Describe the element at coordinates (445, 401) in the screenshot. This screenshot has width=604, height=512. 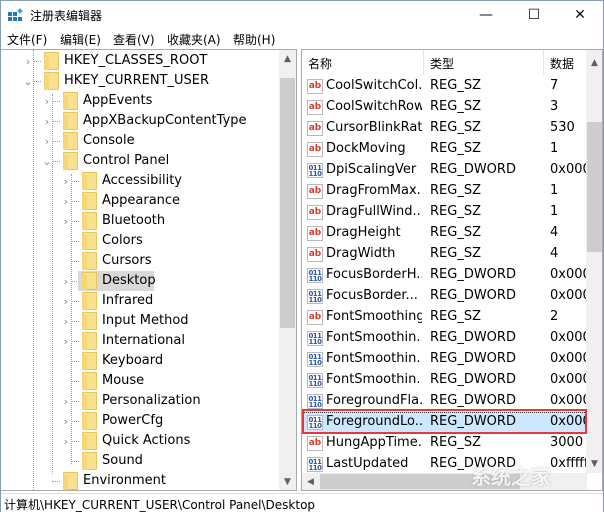
I see `value-row: 011 110ForegroundFla... REG_DWORD 0x0000` at that location.